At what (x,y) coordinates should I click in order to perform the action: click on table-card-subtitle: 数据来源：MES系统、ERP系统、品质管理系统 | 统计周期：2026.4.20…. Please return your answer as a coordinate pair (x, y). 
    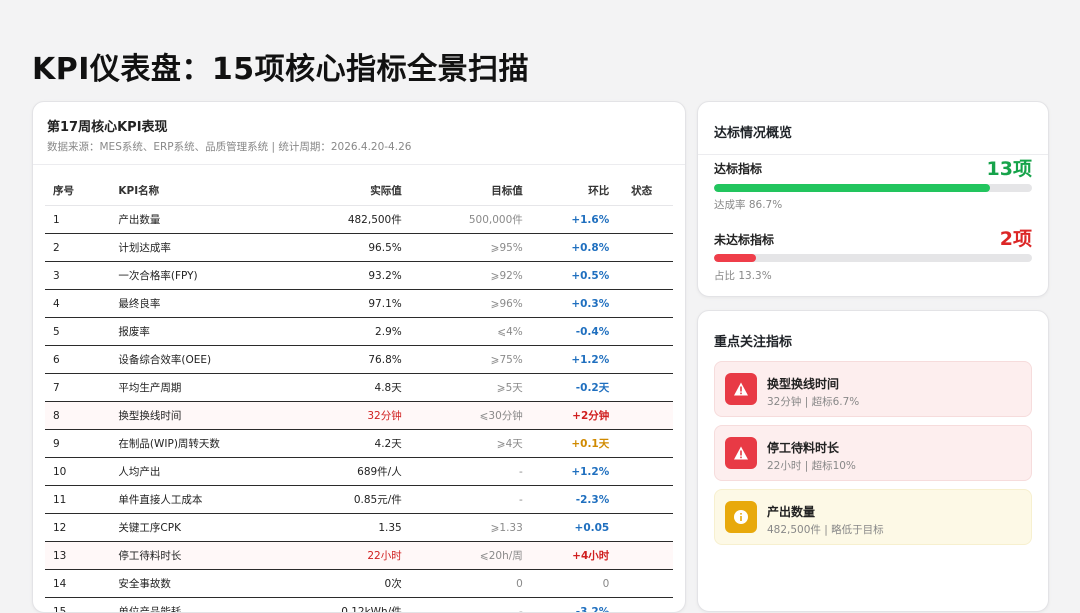
    Looking at the image, I should click on (359, 146).